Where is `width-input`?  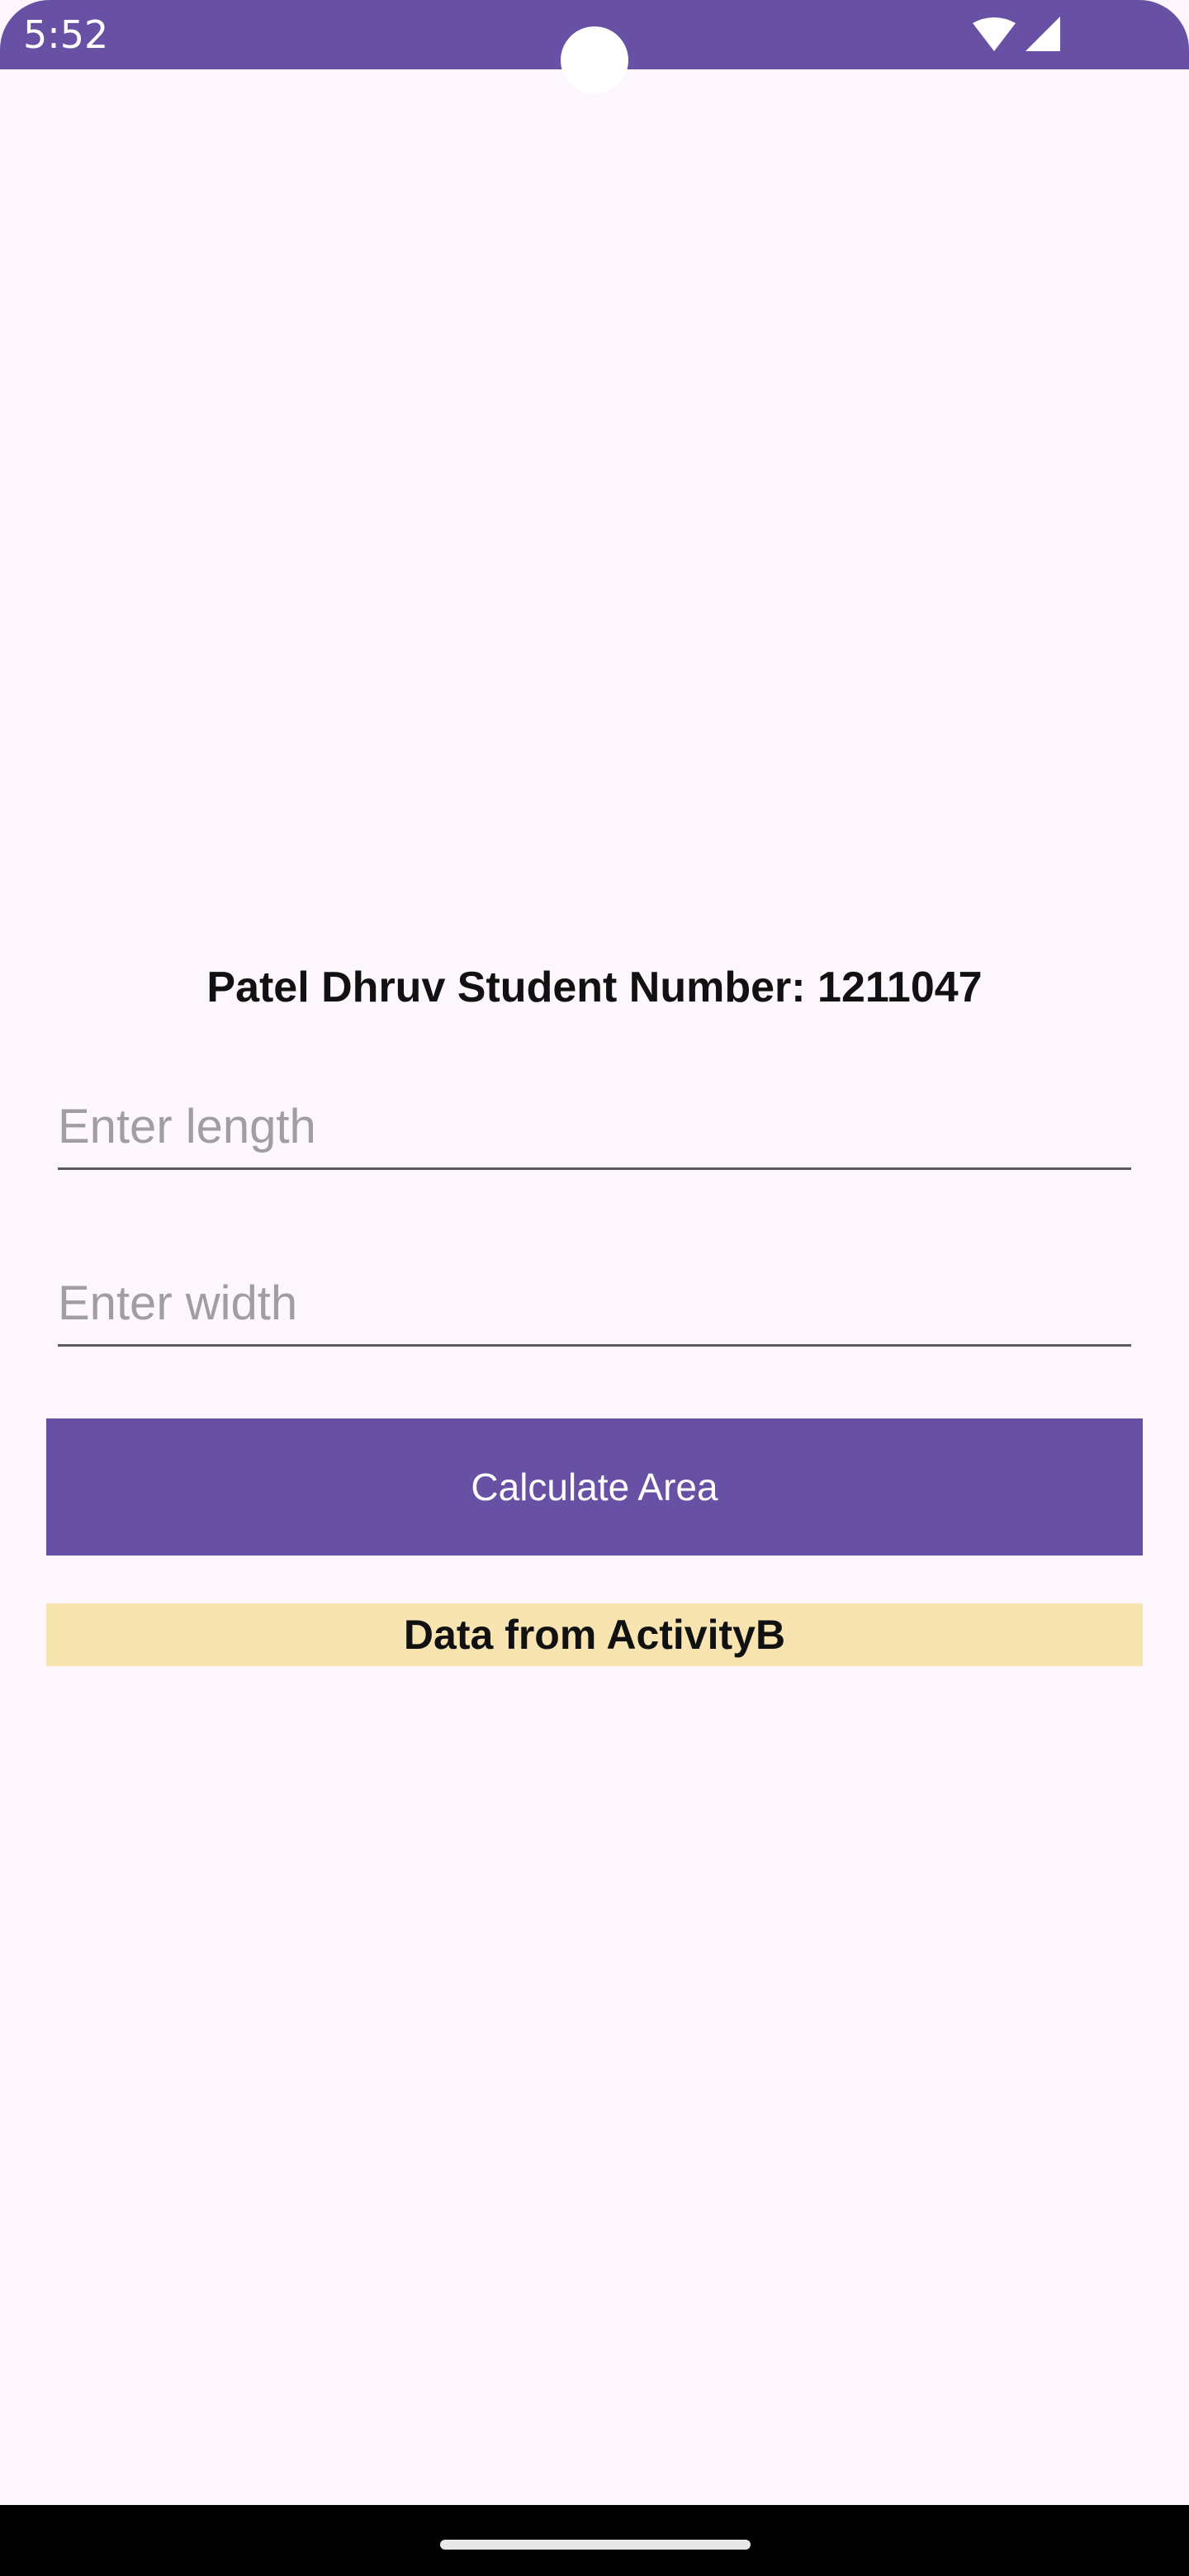
width-input is located at coordinates (594, 1304).